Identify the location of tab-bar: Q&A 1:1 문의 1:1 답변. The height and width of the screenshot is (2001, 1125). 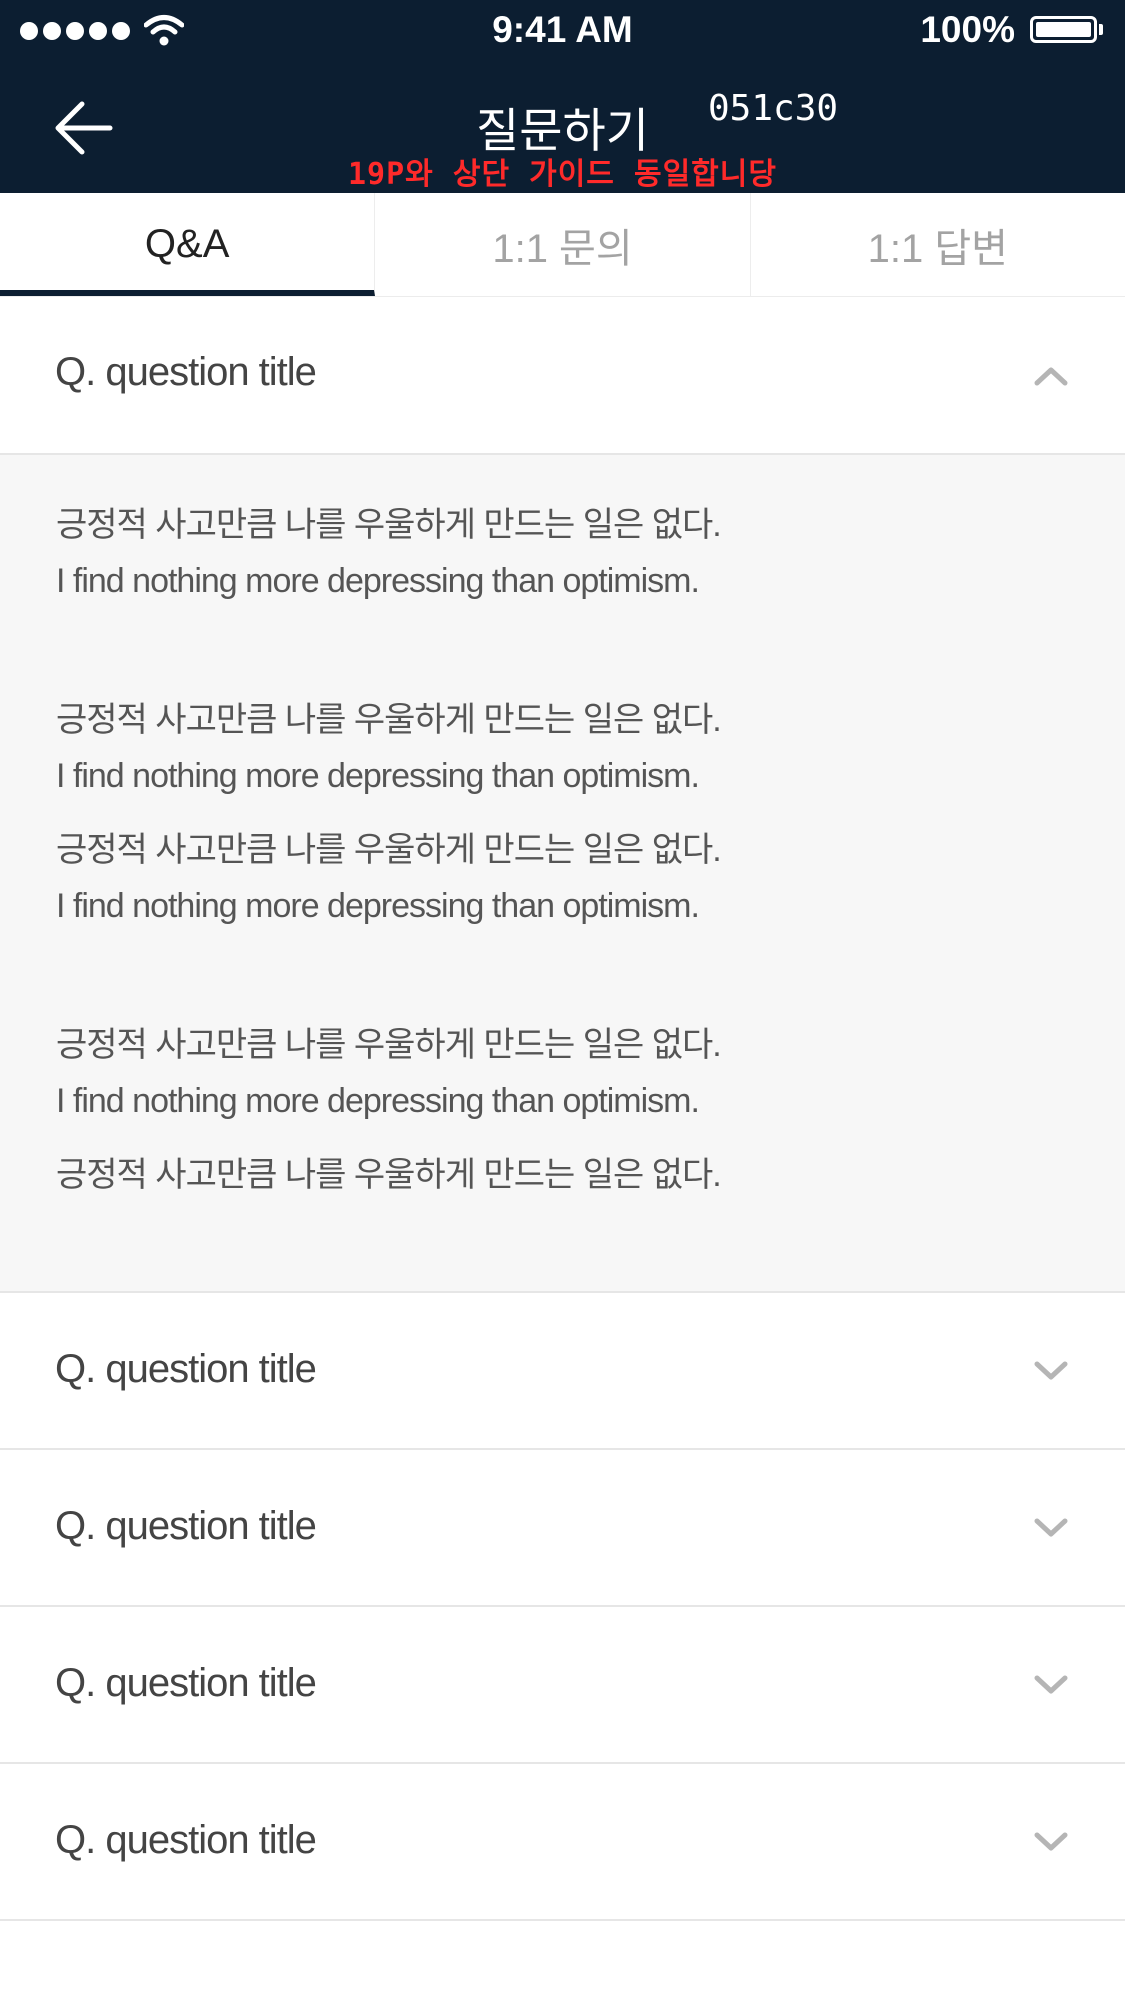
(562, 245).